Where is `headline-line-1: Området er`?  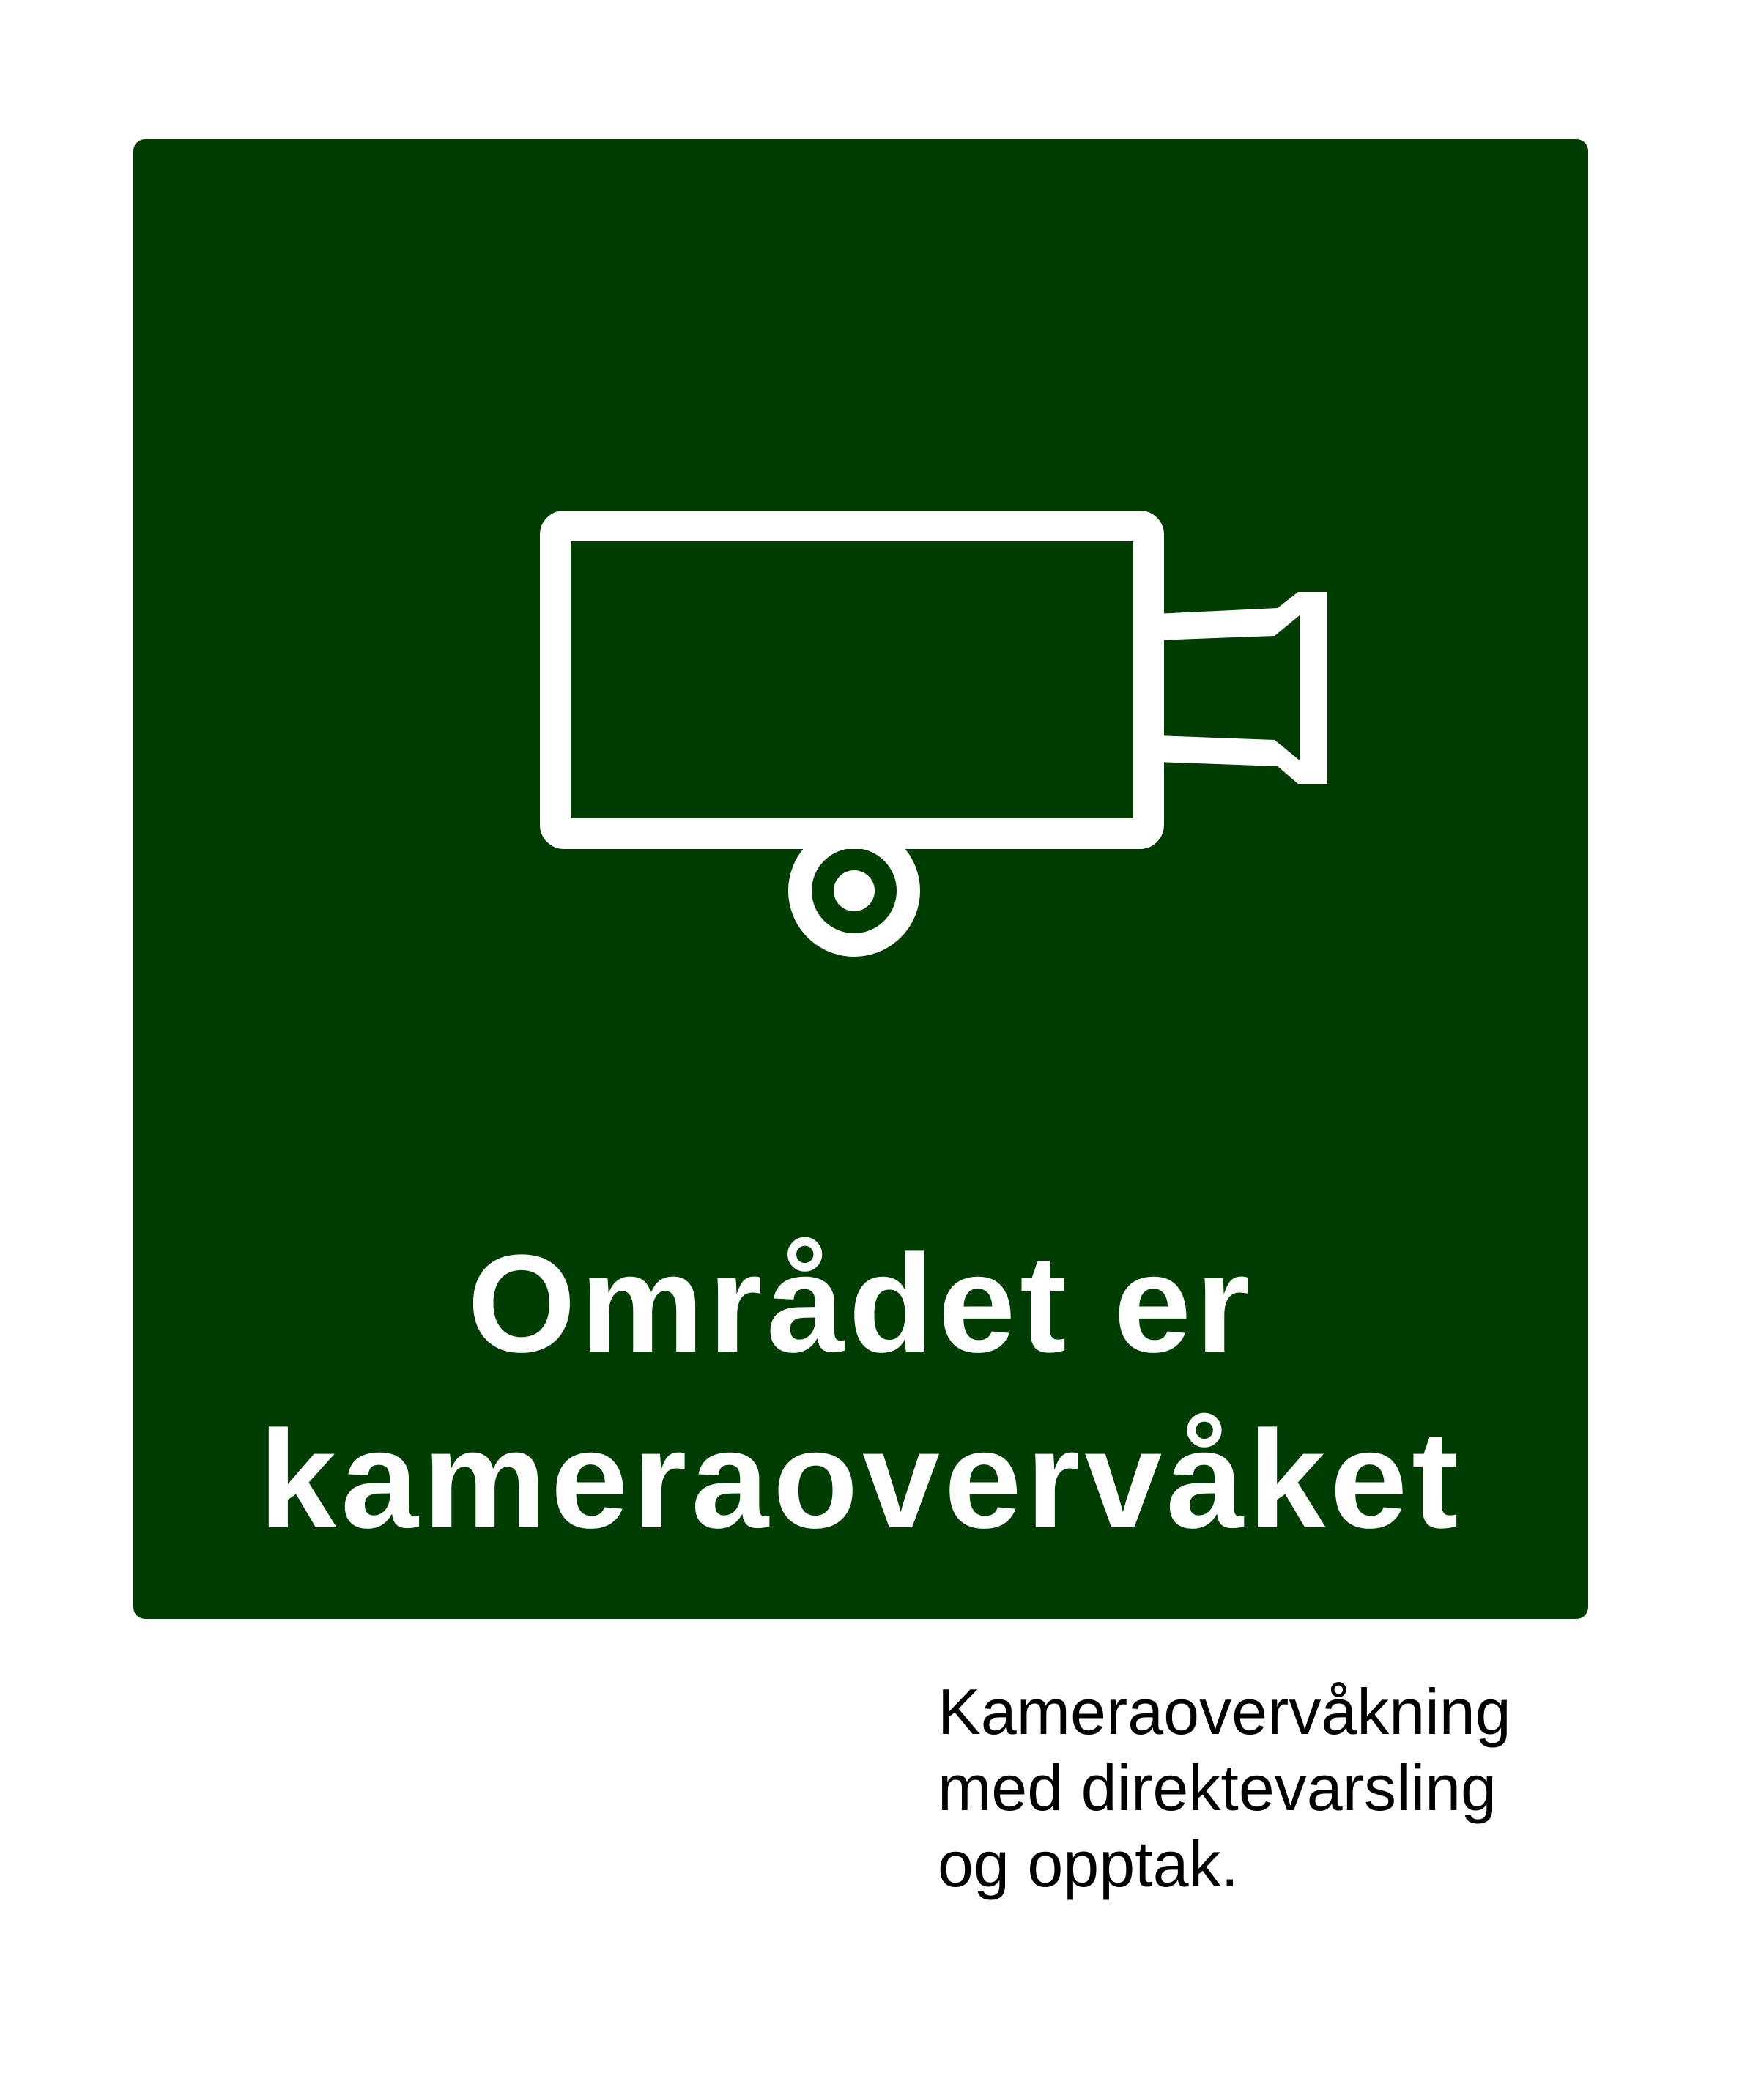 headline-line-1: Området er is located at coordinates (860, 1304).